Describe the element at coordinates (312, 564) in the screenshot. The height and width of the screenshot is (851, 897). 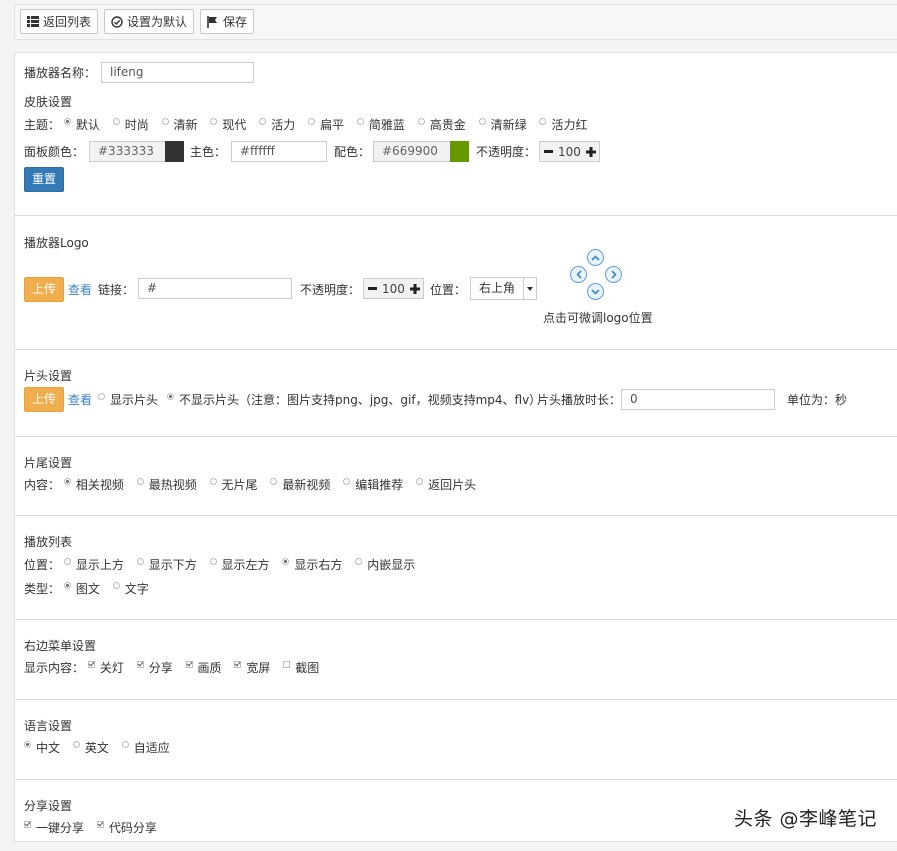
I see `playlist-position-option: 显示右方` at that location.